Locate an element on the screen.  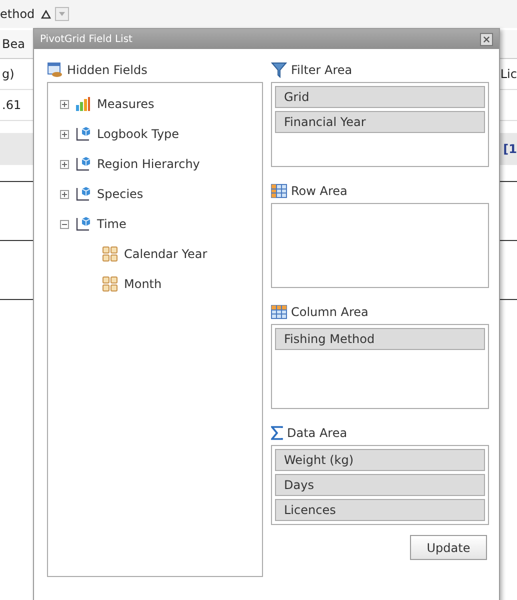
sigma-icon is located at coordinates (277, 433).